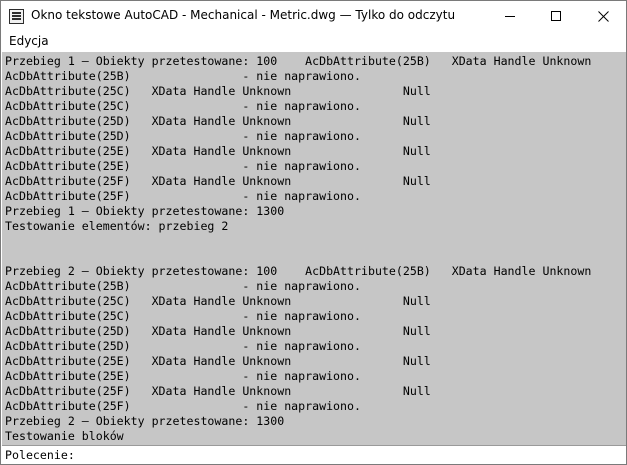 The width and height of the screenshot is (627, 465). What do you see at coordinates (29, 41) in the screenshot?
I see `menu-item-edycja: Edycja` at bounding box center [29, 41].